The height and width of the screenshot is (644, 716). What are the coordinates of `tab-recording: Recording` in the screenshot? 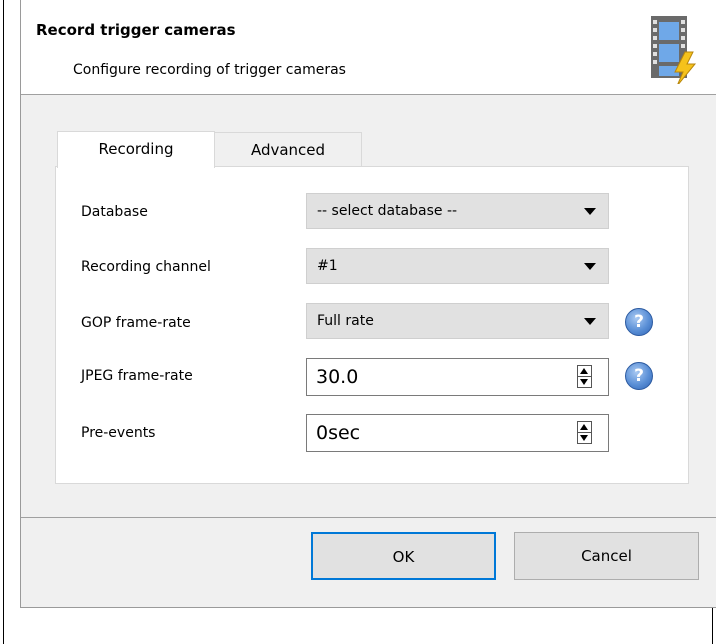 It's located at (136, 149).